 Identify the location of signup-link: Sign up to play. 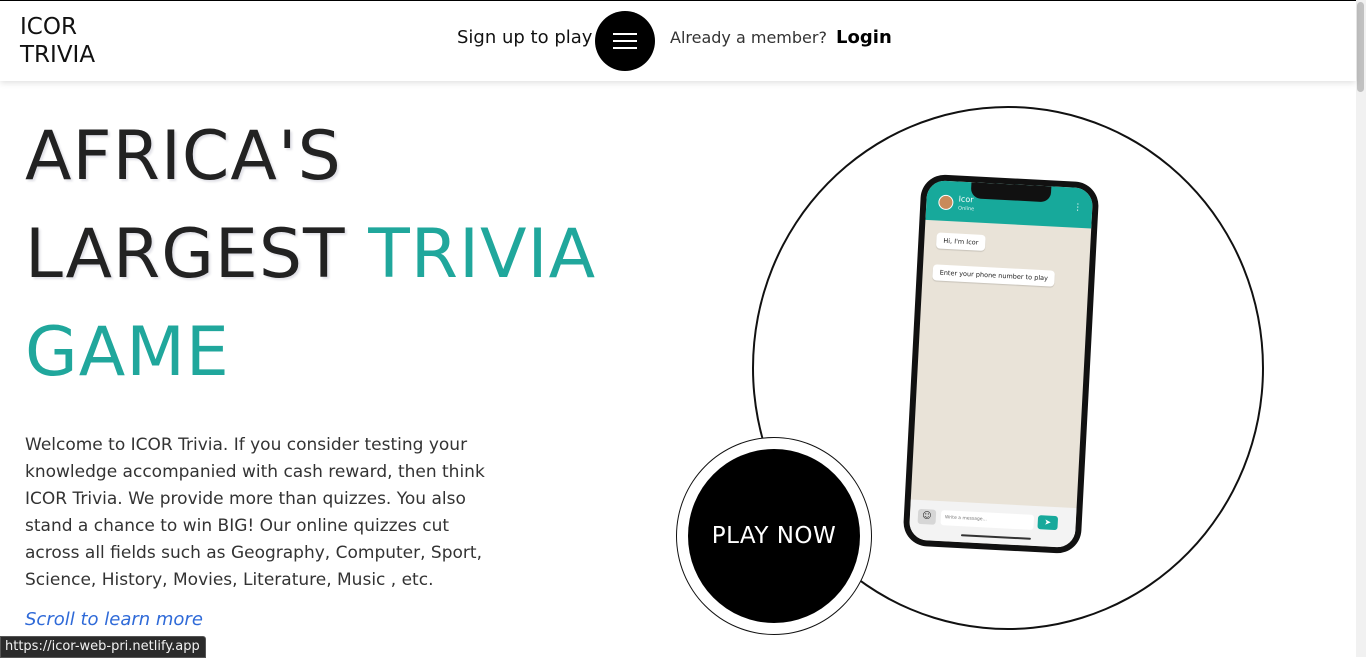
(524, 37).